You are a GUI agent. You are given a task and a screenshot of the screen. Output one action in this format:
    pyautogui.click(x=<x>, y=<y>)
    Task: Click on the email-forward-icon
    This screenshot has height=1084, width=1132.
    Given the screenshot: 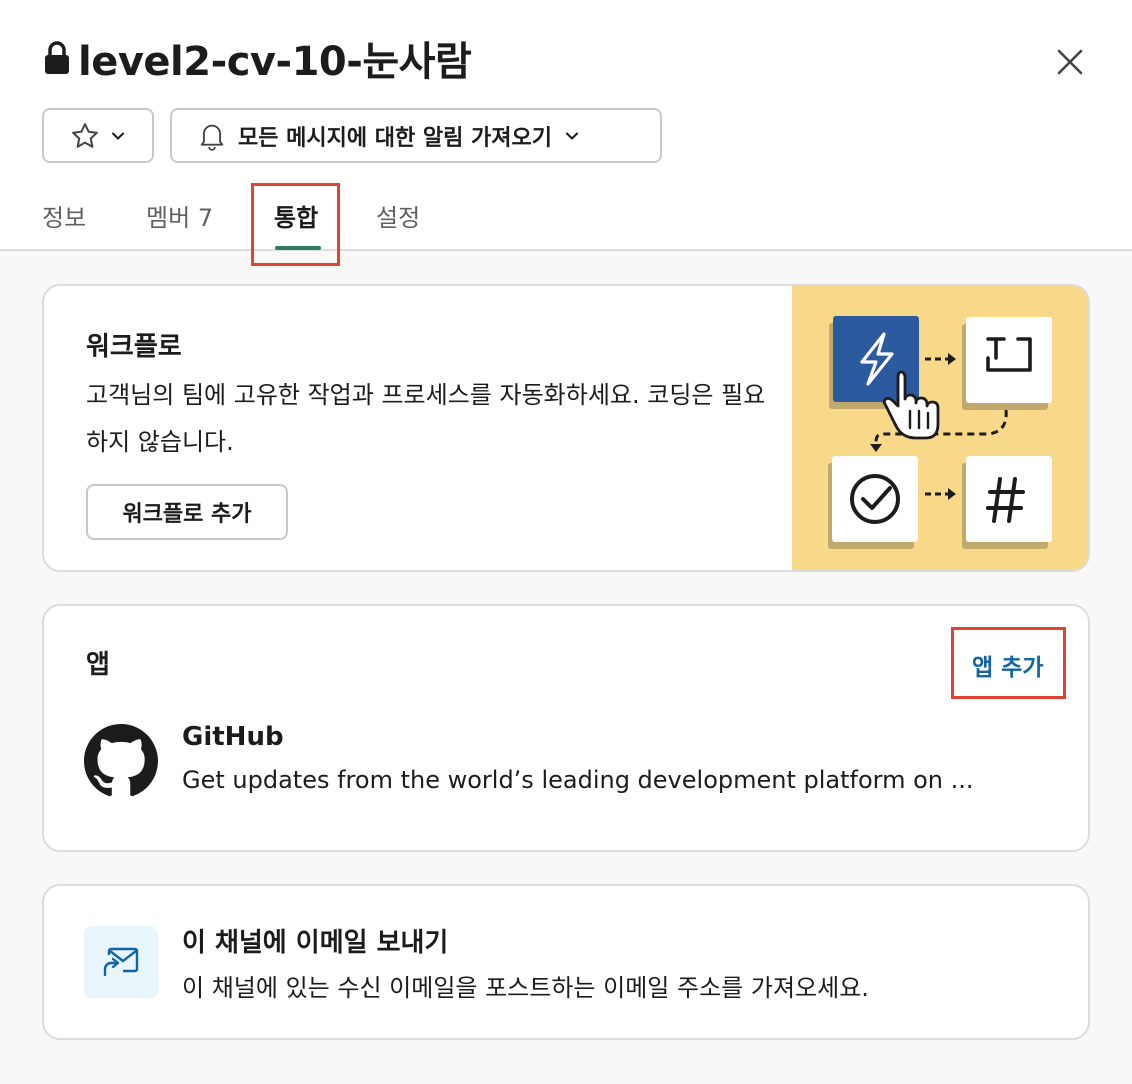 What is the action you would take?
    pyautogui.click(x=121, y=962)
    